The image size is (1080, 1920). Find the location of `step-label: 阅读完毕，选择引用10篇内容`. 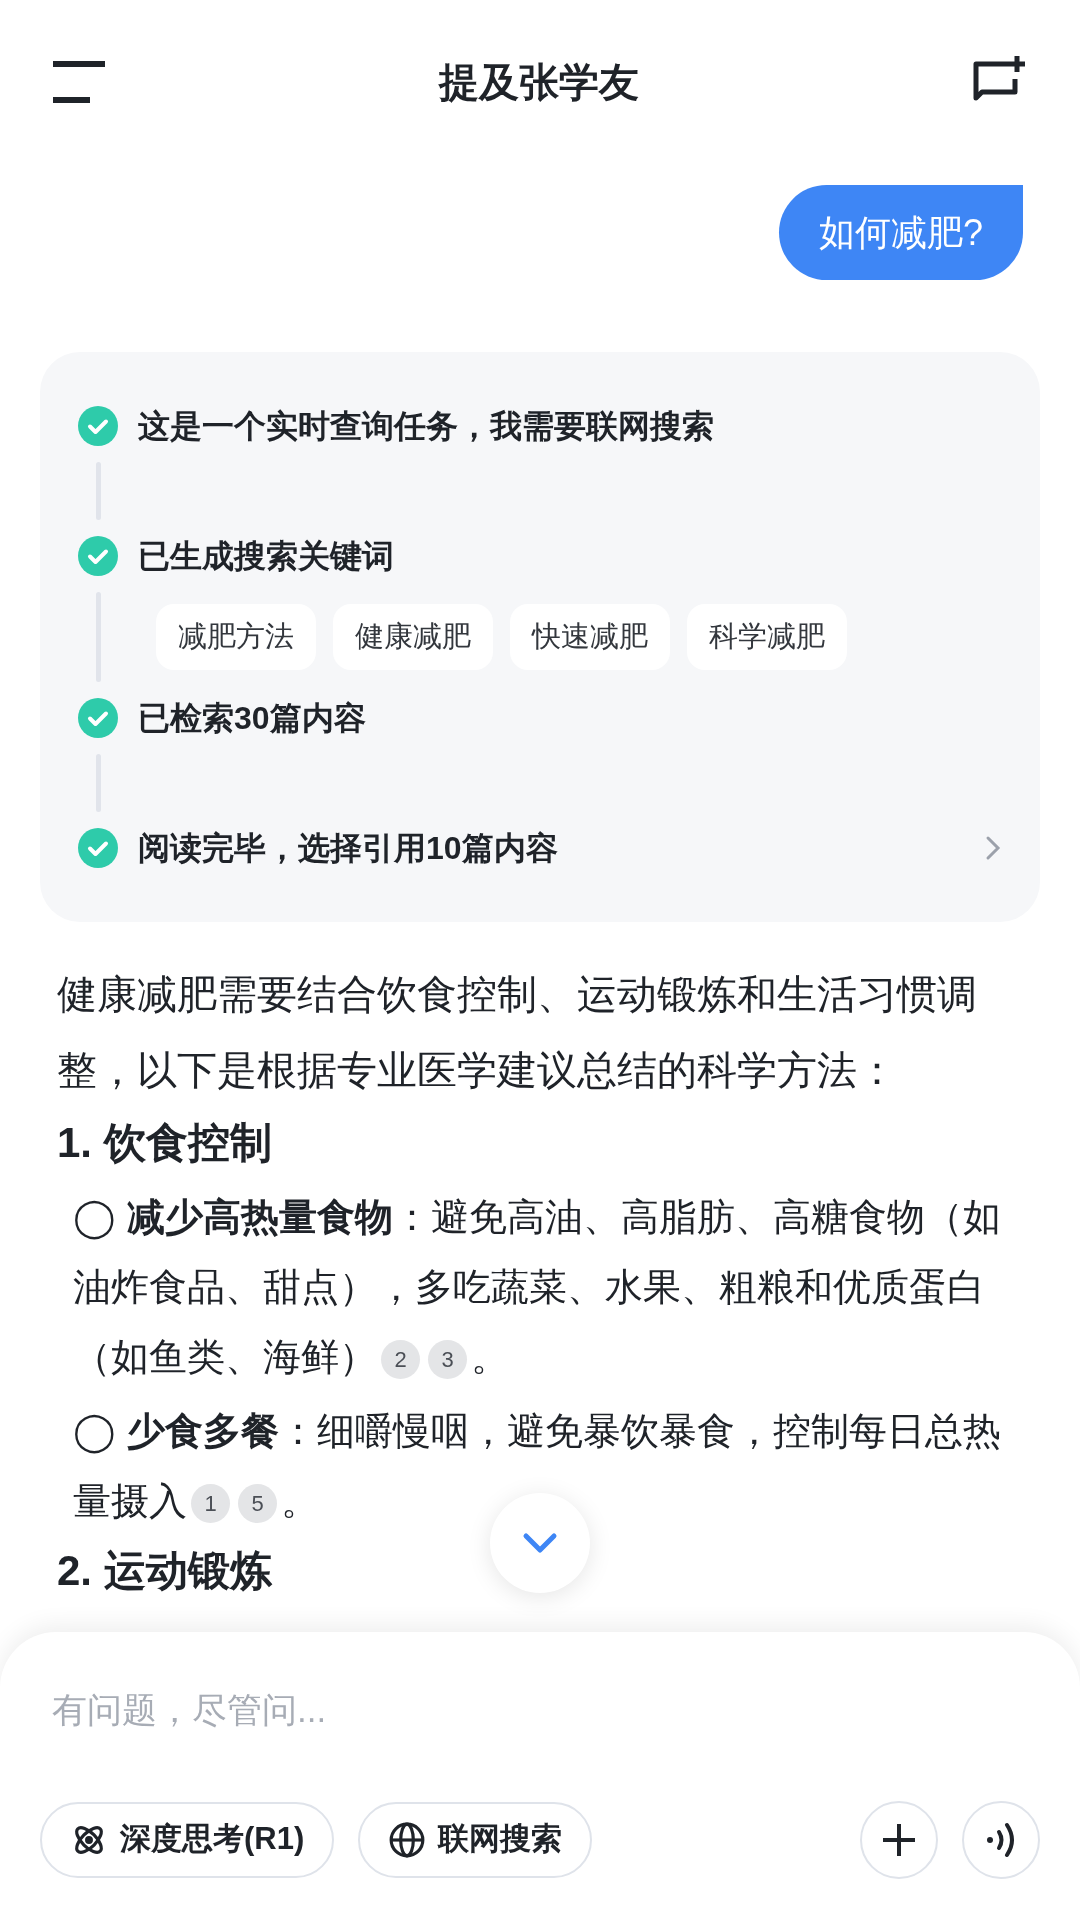

step-label: 阅读完毕，选择引用10篇内容 is located at coordinates (348, 848).